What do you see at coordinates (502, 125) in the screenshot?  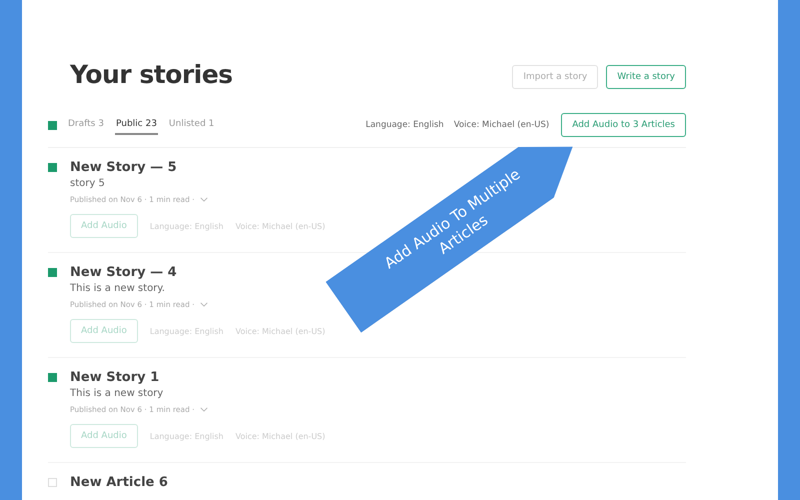 I see `voice-label: Voice: Michael (en-US)` at bounding box center [502, 125].